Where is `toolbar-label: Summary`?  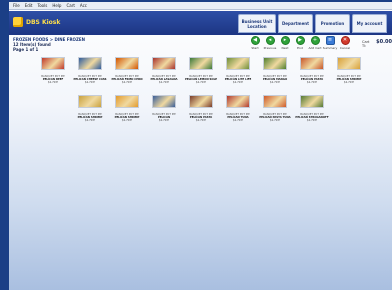 toolbar-label: Summary is located at coordinates (330, 48).